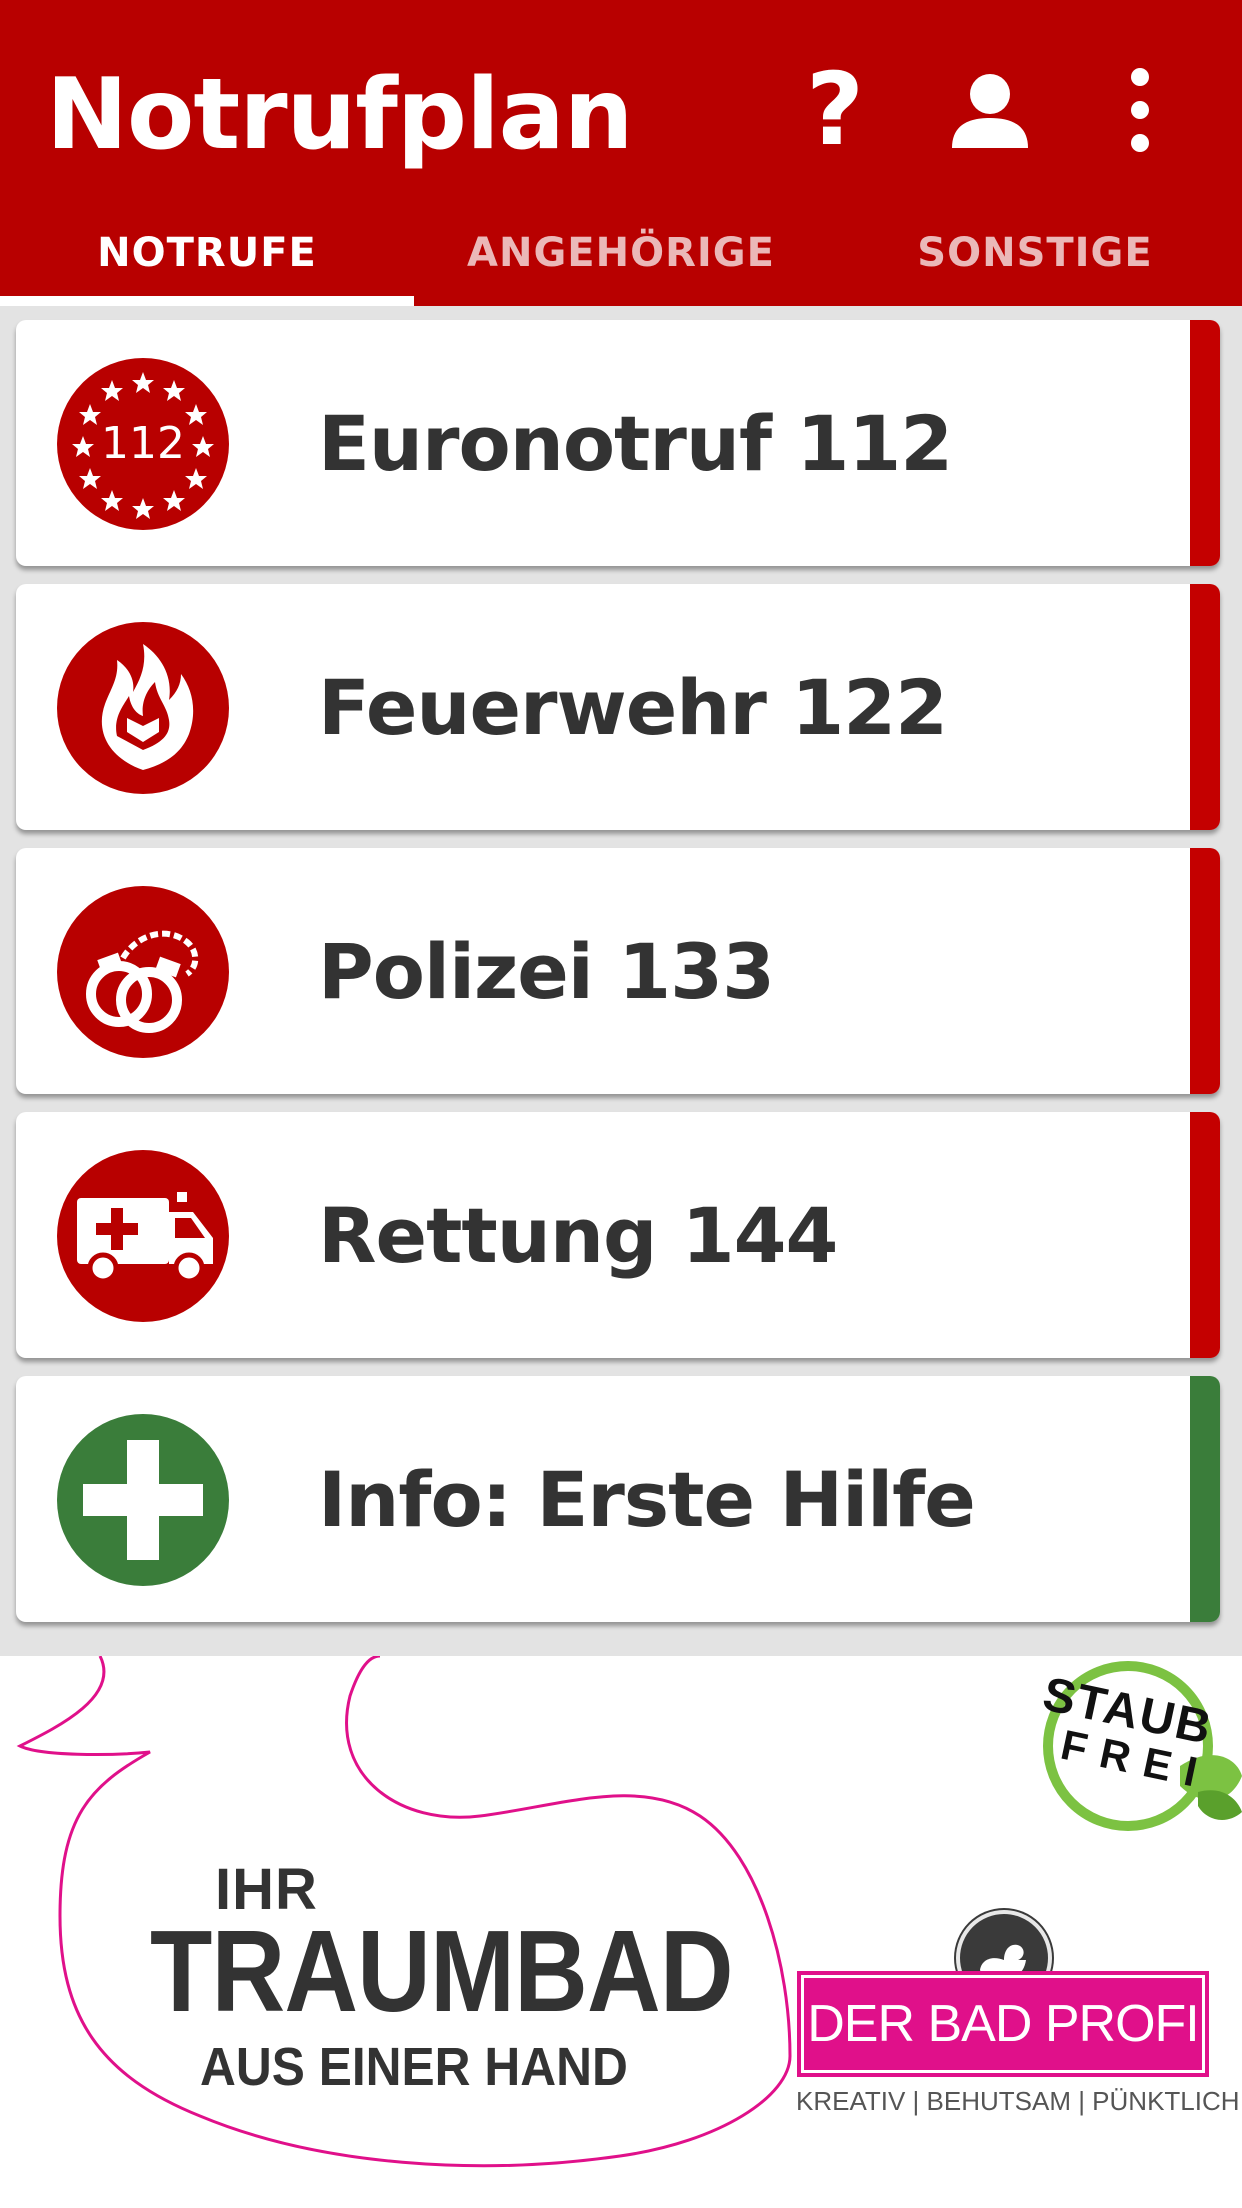 The height and width of the screenshot is (2208, 1242). I want to click on item-label: Euronotruf 112, so click(635, 443).